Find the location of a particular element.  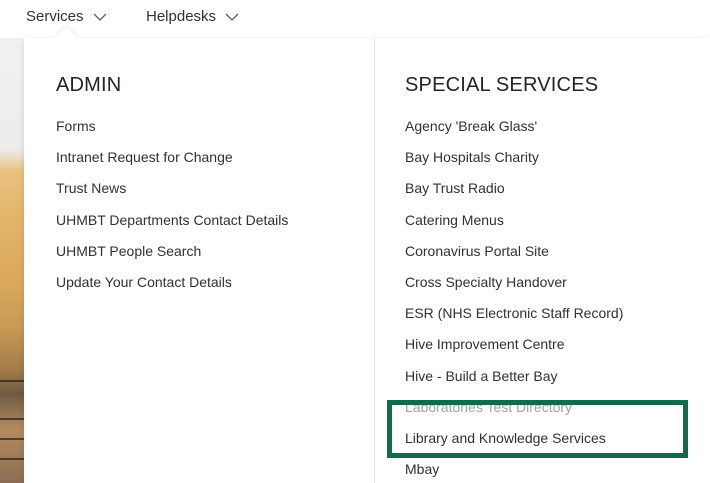

special-services-heading: SPECIAL SERVICES is located at coordinates (502, 85).